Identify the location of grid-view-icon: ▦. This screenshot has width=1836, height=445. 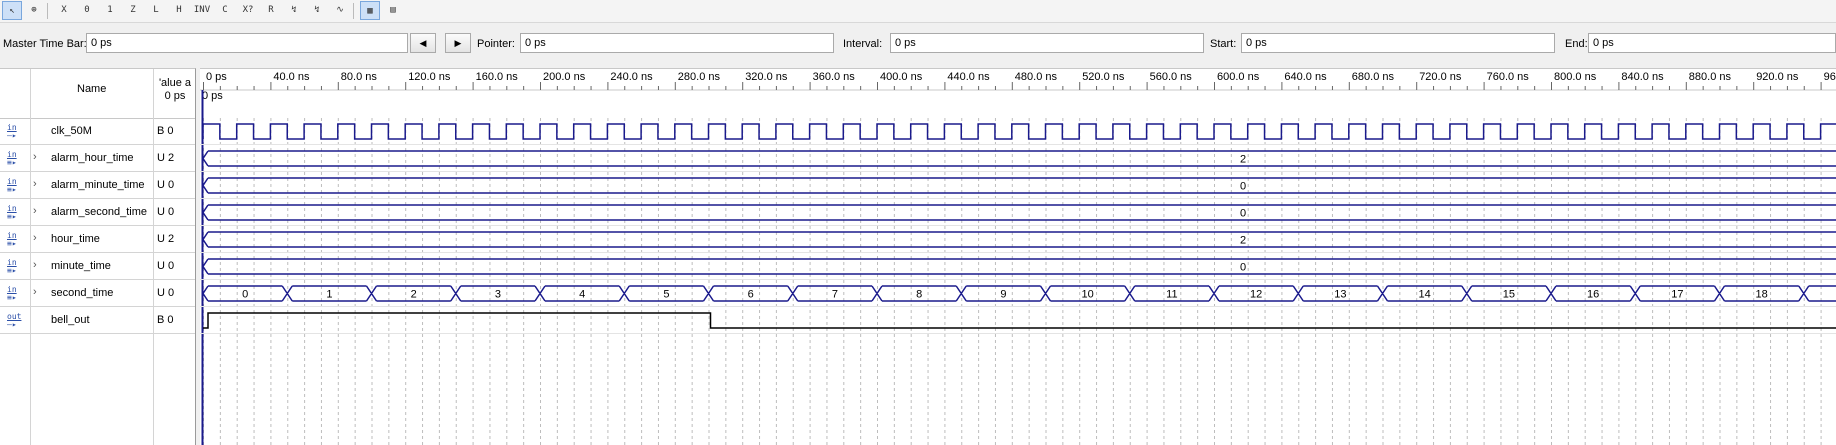
(370, 10).